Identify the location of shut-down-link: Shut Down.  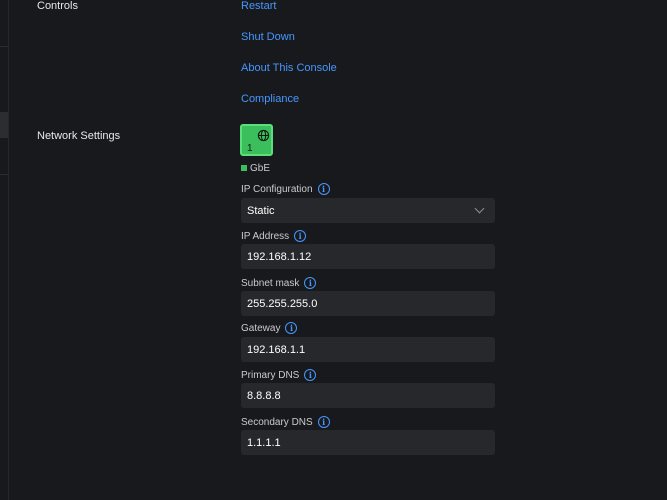
(268, 37).